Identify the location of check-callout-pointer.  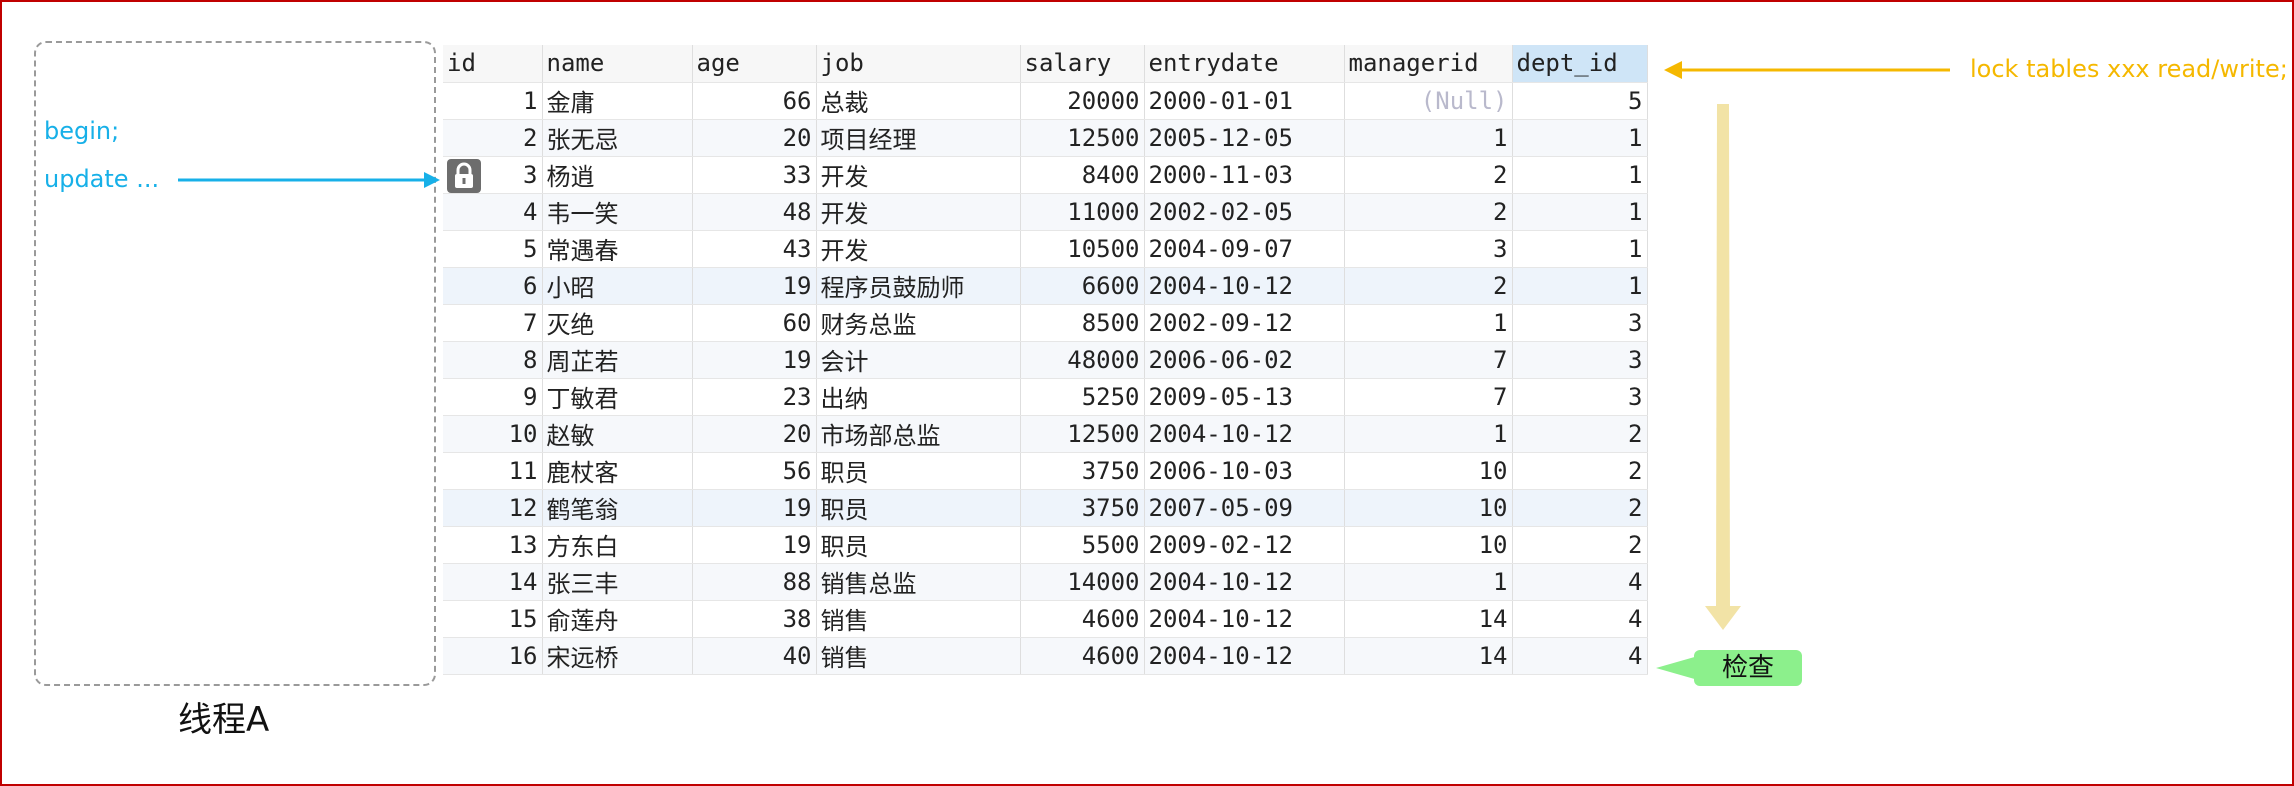
(1677, 668).